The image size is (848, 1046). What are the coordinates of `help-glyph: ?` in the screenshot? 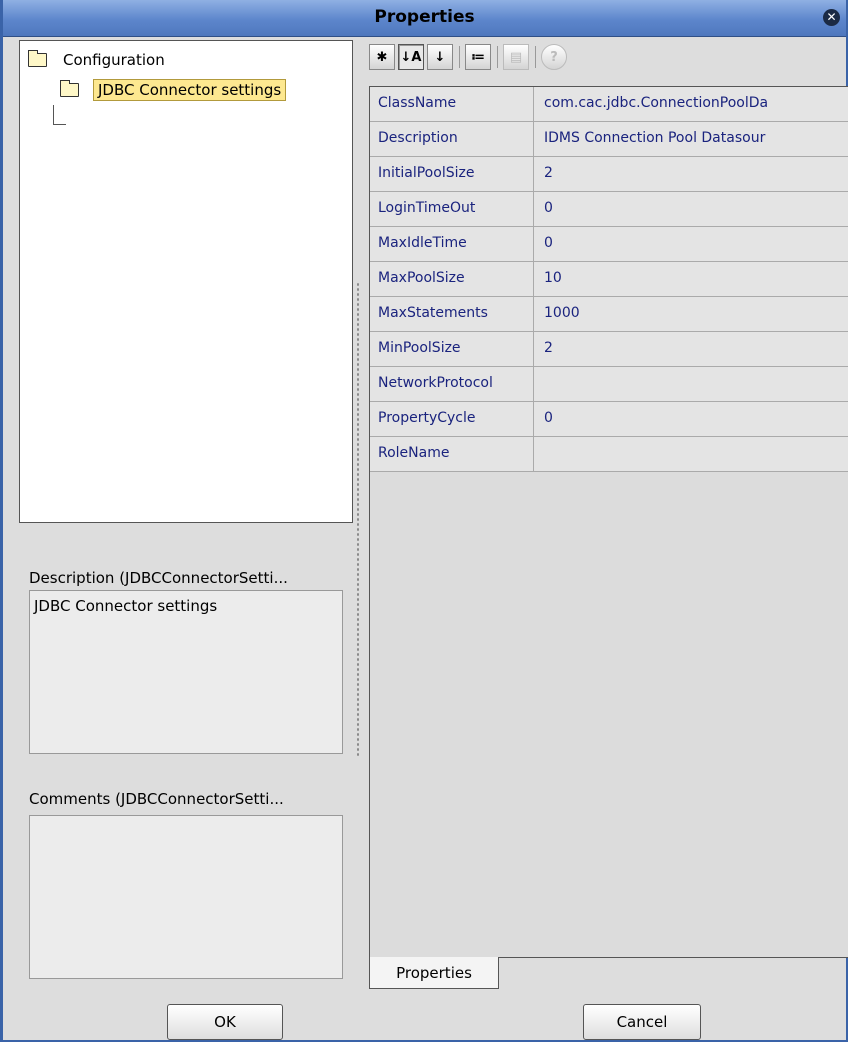 It's located at (554, 57).